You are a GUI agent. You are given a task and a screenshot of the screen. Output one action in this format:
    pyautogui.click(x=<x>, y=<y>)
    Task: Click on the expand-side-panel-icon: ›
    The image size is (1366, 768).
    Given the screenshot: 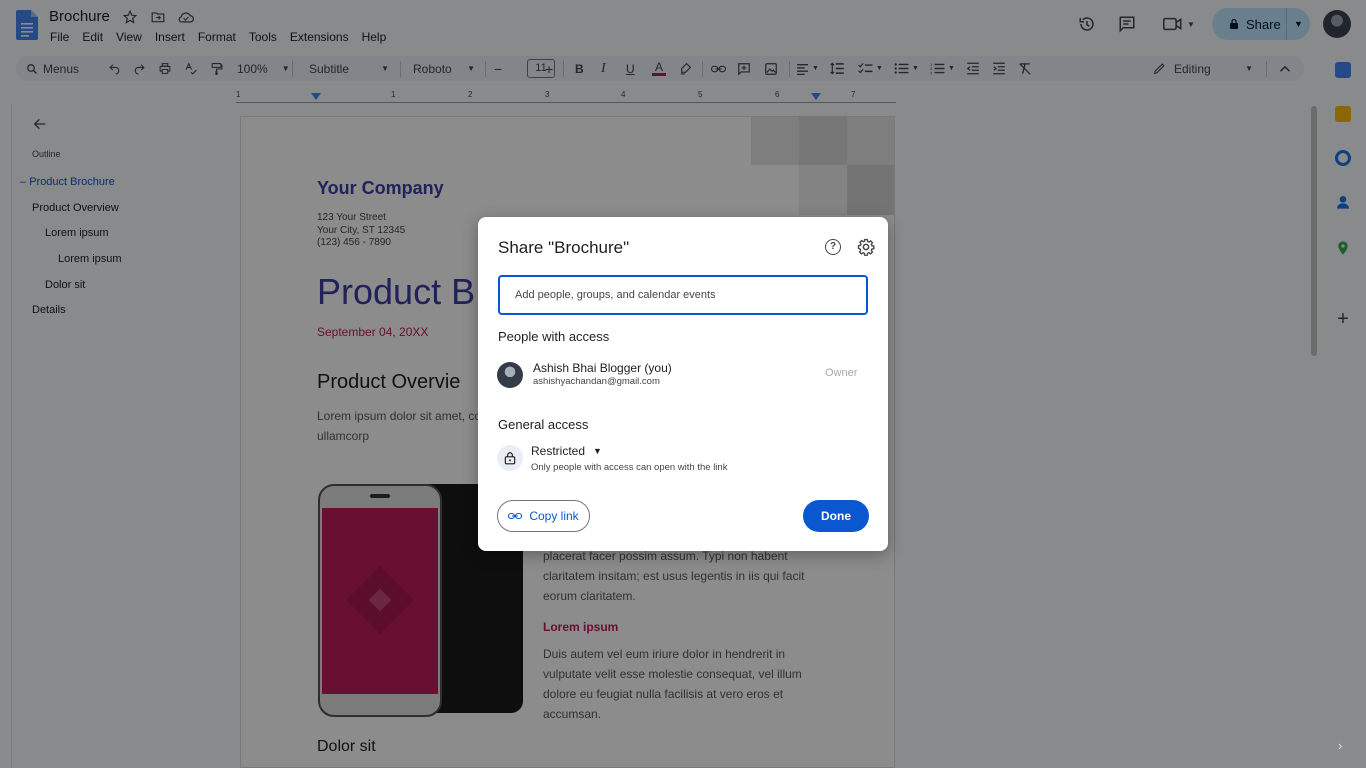 What is the action you would take?
    pyautogui.click(x=1344, y=745)
    